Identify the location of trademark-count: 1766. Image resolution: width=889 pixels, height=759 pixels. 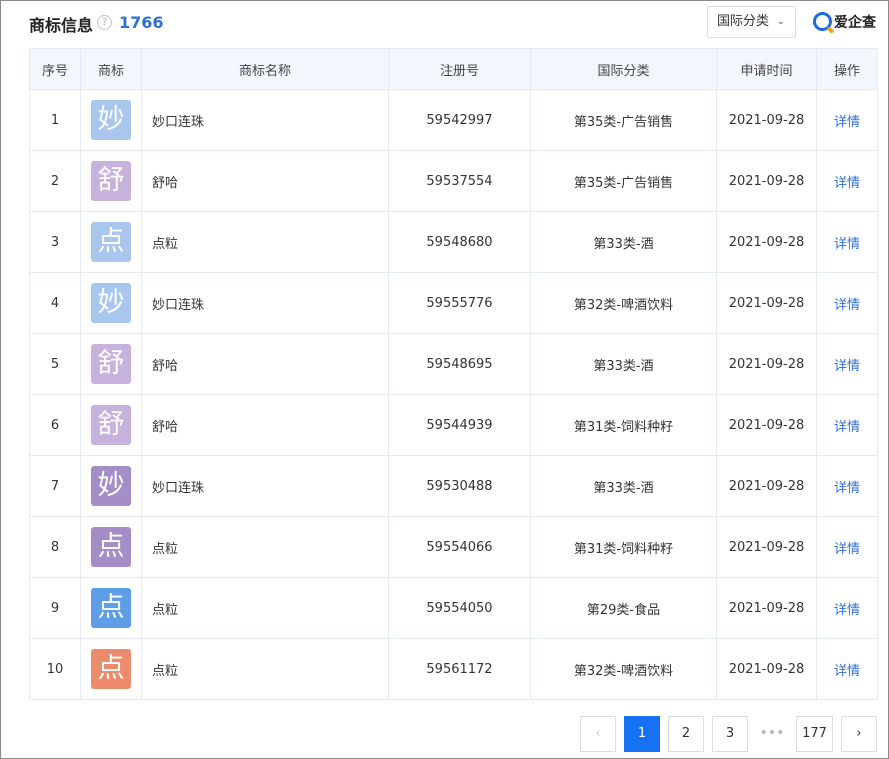
(141, 22).